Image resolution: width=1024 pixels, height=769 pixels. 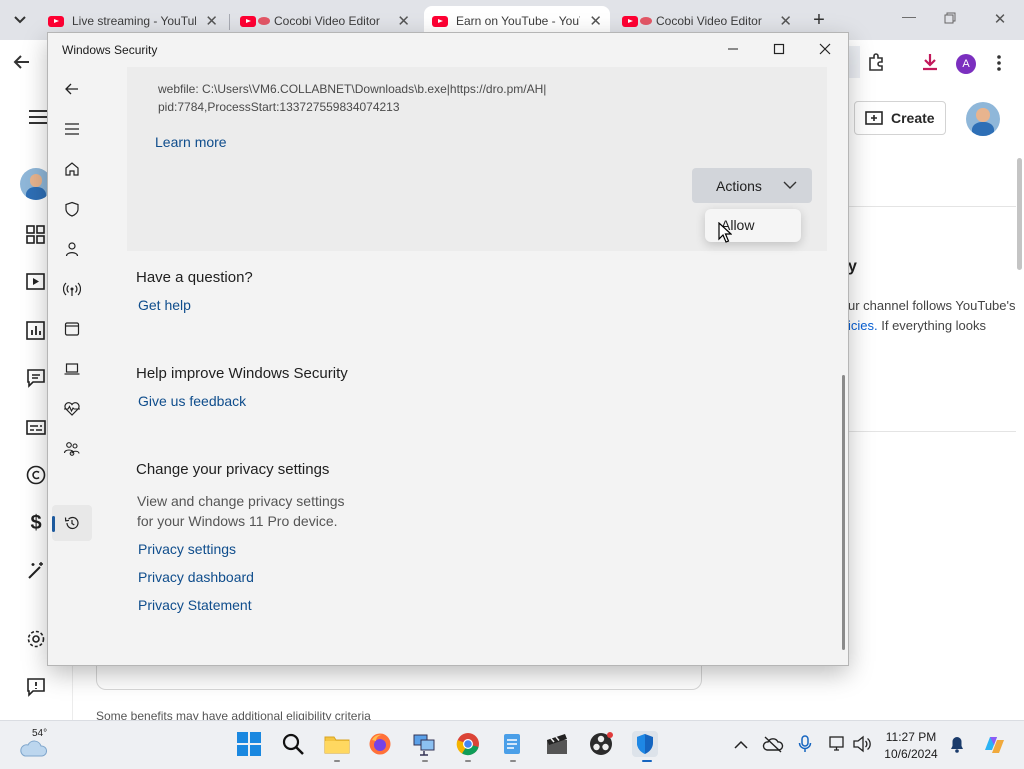 I want to click on analytics-icon, so click(x=36, y=331).